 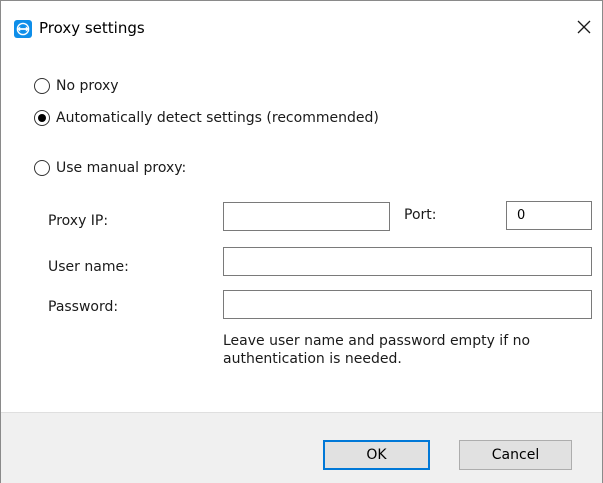 What do you see at coordinates (301, 27) in the screenshot?
I see `title-bar: Proxy settings` at bounding box center [301, 27].